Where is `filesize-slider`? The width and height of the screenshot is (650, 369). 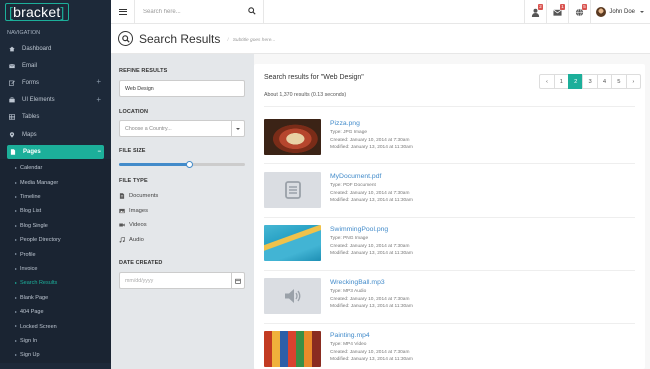
filesize-slider is located at coordinates (182, 164).